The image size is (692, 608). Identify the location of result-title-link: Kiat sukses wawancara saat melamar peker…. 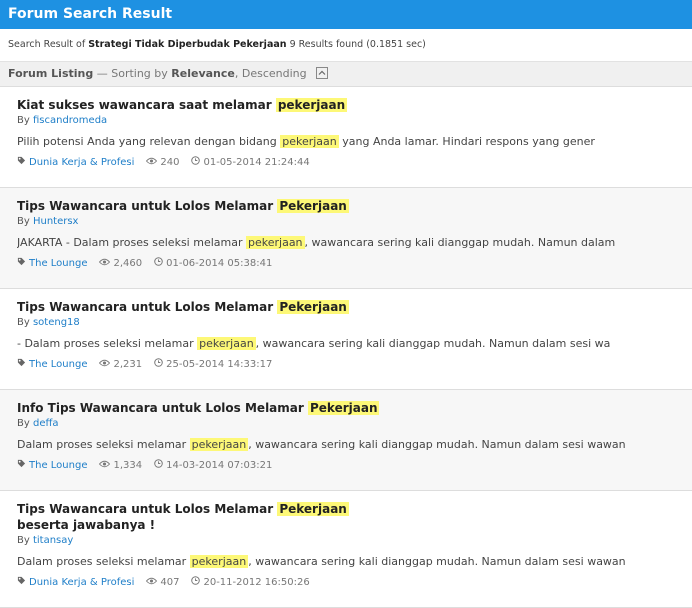
(202, 105).